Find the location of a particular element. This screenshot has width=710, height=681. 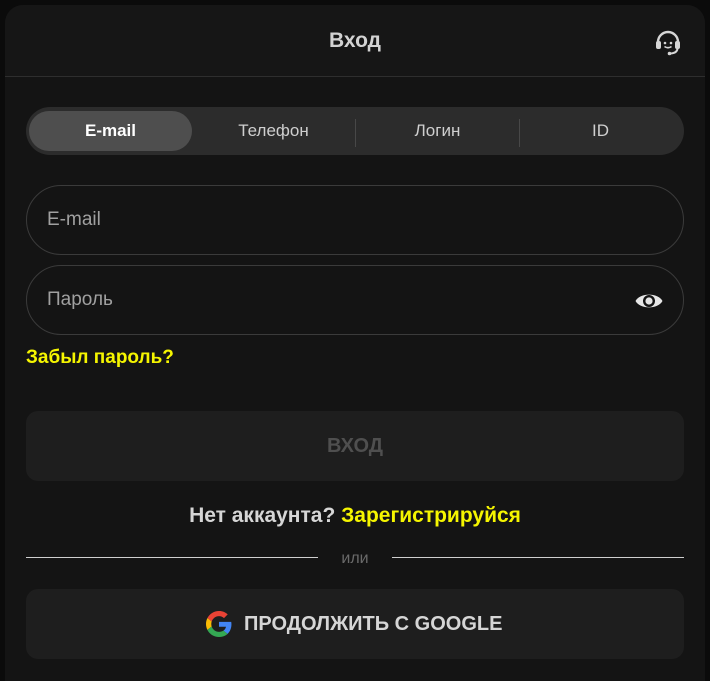

google-login-button: ПРОДОЛЖИТЬ С GOOGLE is located at coordinates (355, 624).